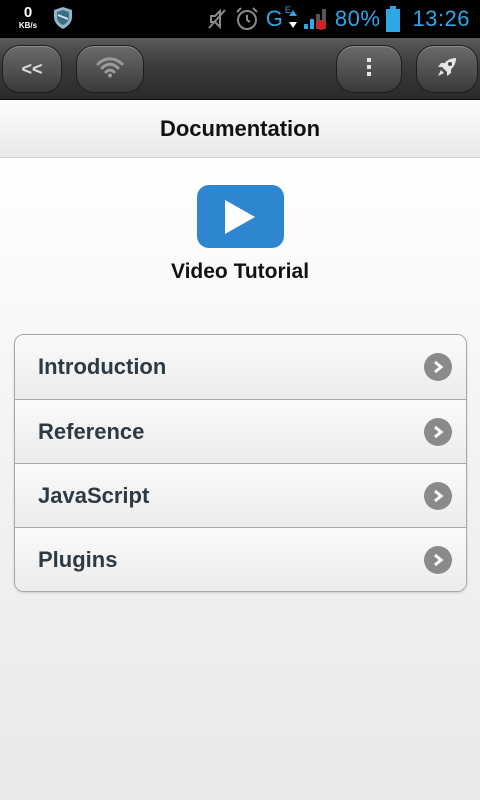 Image resolution: width=480 pixels, height=800 pixels. Describe the element at coordinates (240, 495) in the screenshot. I see `menu-item-javascript: JavaScript` at that location.